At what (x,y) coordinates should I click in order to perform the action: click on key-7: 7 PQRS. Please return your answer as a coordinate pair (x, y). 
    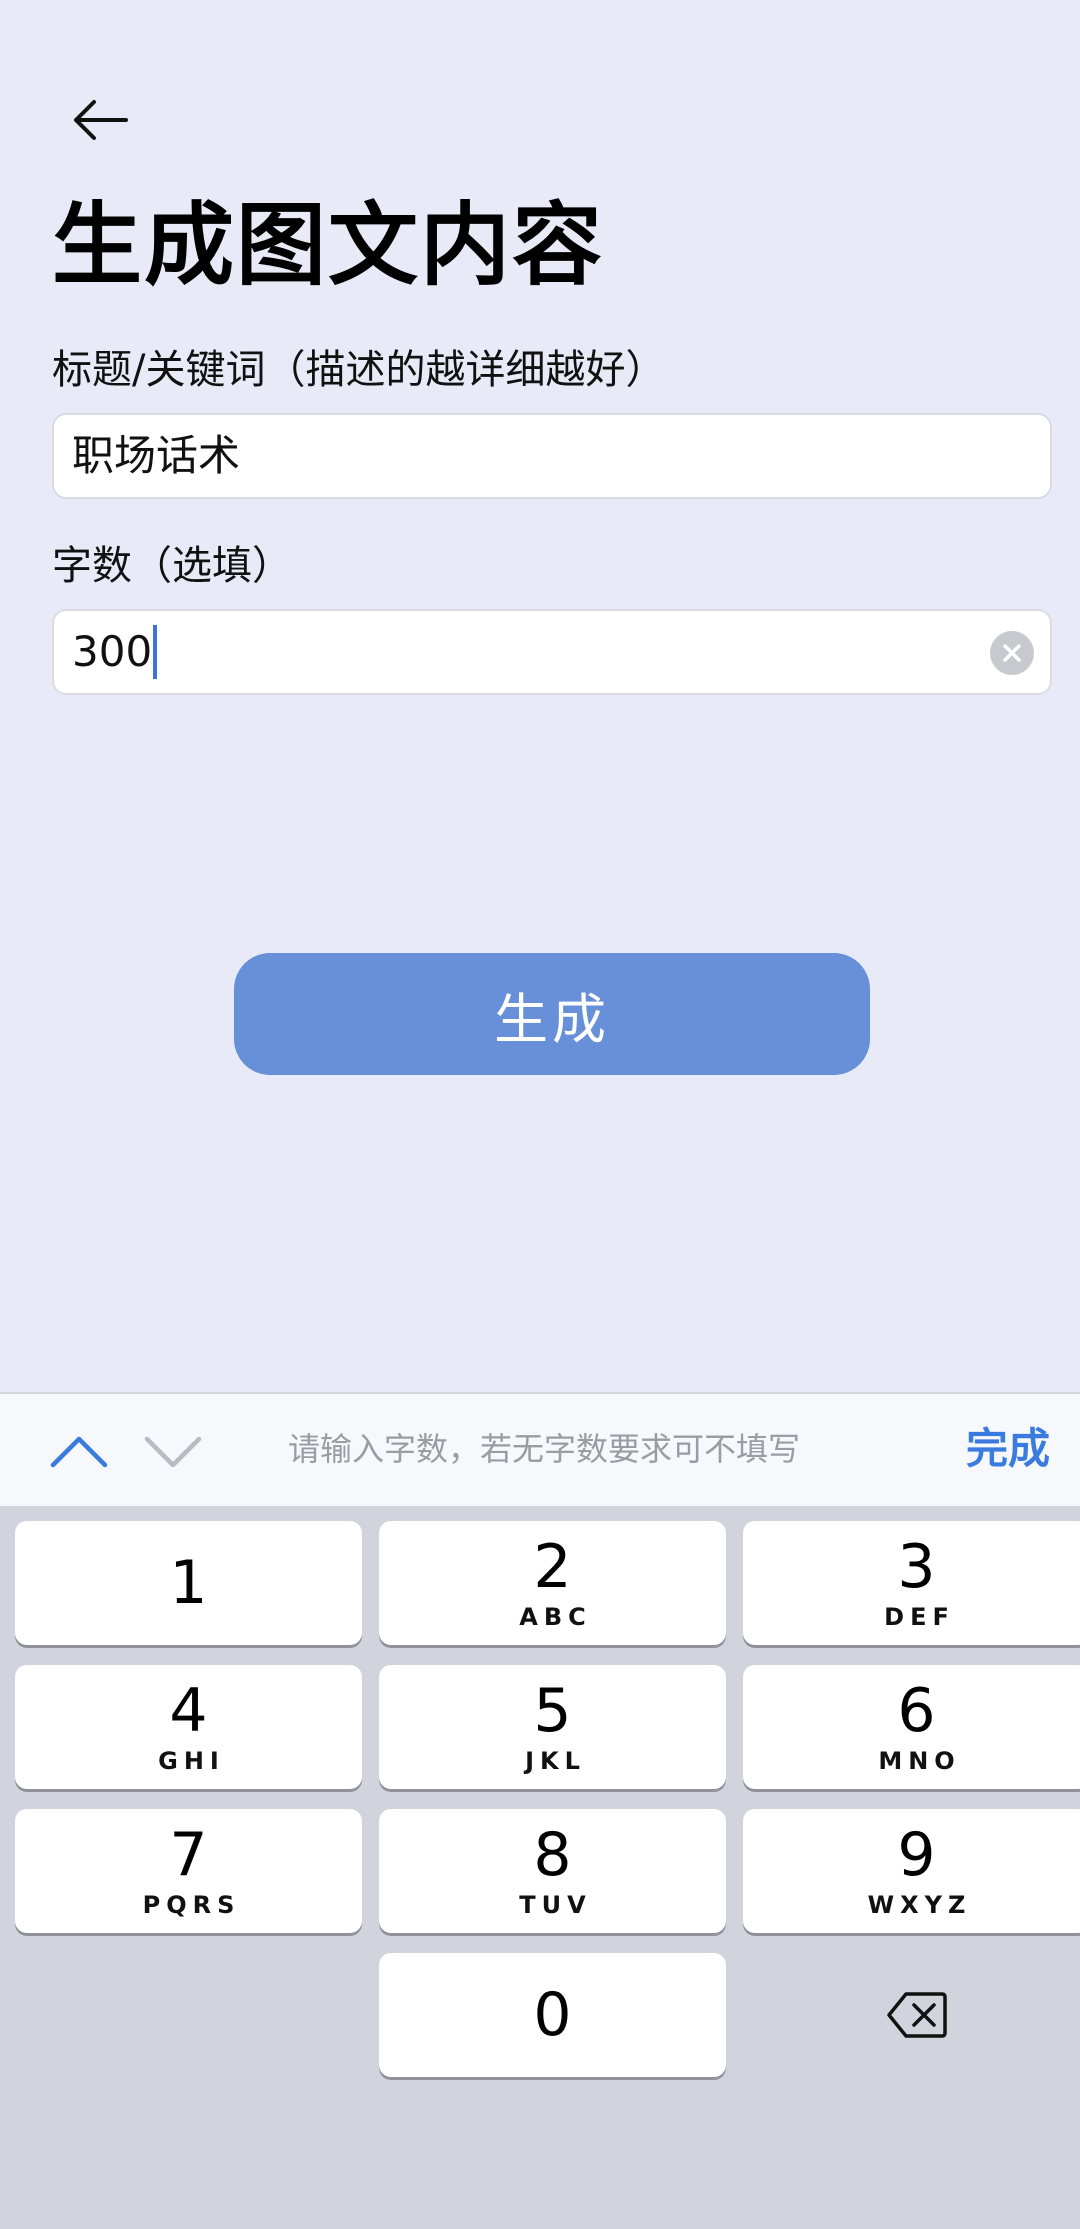
    Looking at the image, I should click on (188, 1871).